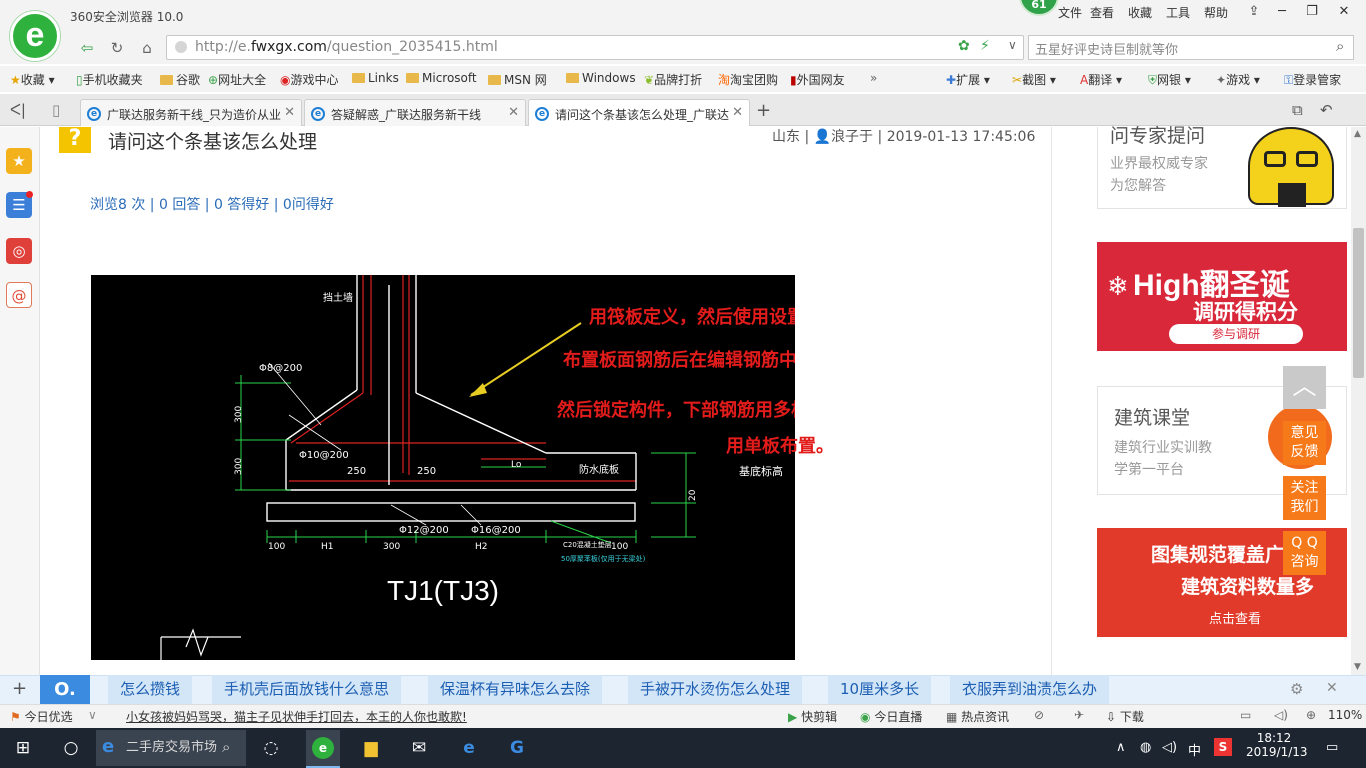  Describe the element at coordinates (1169, 79) in the screenshot. I see `ebank-button: ⛨网银 ▾` at that location.